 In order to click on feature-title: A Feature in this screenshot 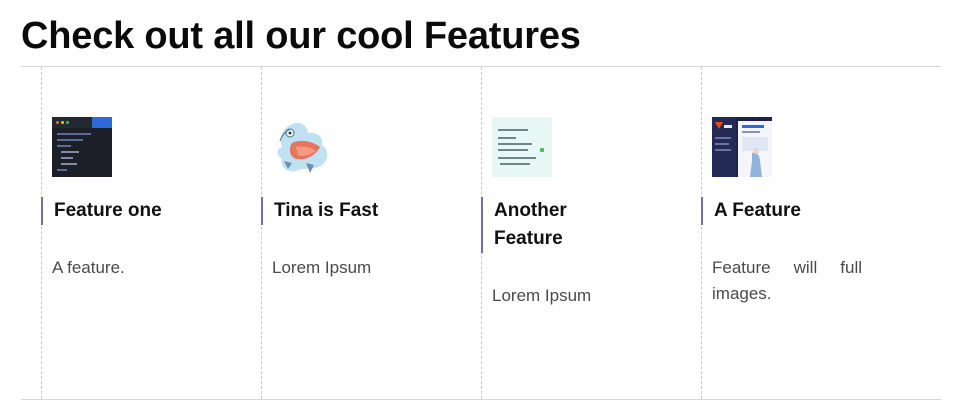, I will do `click(781, 211)`.